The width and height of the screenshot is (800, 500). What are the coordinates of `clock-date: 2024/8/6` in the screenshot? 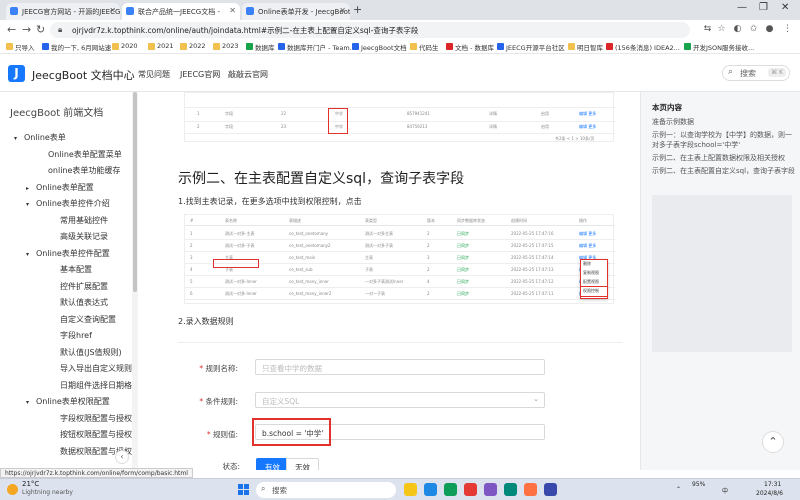 It's located at (769, 493).